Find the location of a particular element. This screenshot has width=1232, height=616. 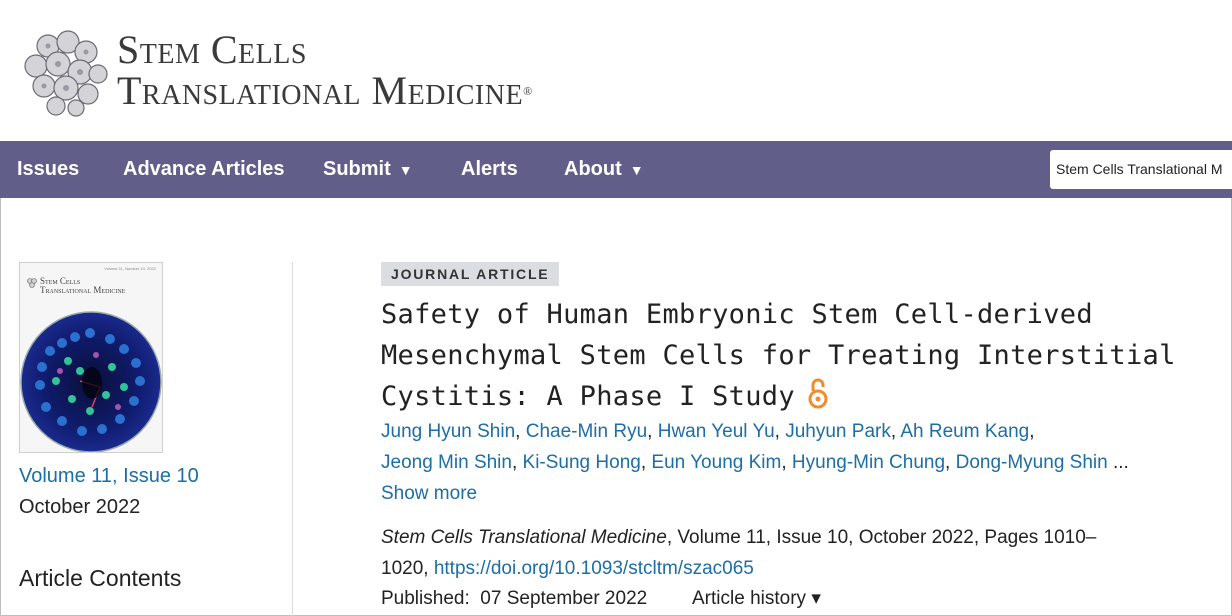

cover-logo-icon is located at coordinates (32, 283).